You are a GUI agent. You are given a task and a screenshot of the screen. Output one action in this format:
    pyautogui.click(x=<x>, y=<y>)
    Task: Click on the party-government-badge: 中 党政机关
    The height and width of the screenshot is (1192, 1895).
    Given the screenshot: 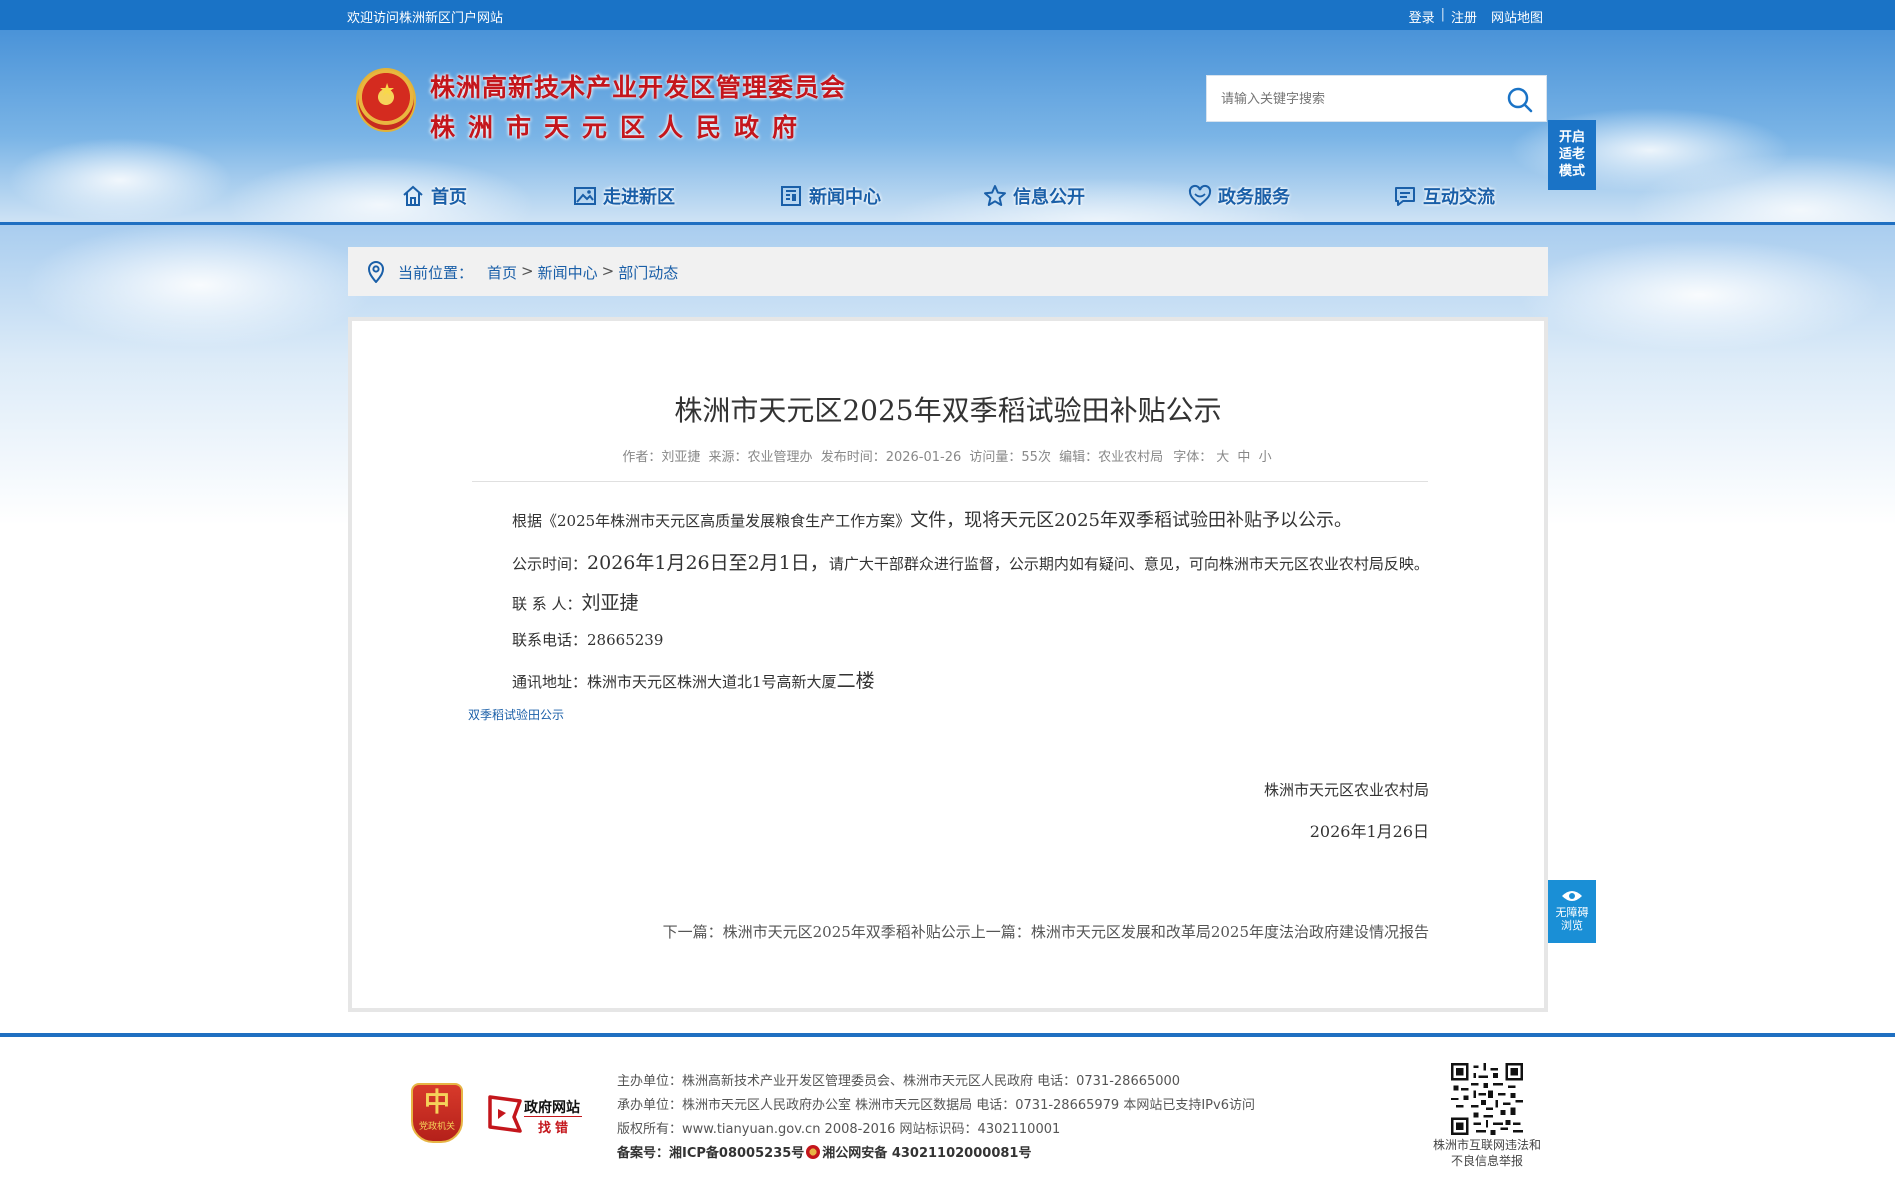 What is the action you would take?
    pyautogui.click(x=437, y=1113)
    